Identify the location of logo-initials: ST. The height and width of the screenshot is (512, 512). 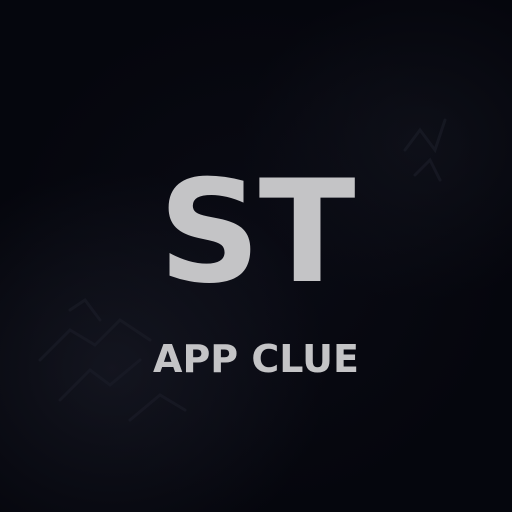
(256, 232).